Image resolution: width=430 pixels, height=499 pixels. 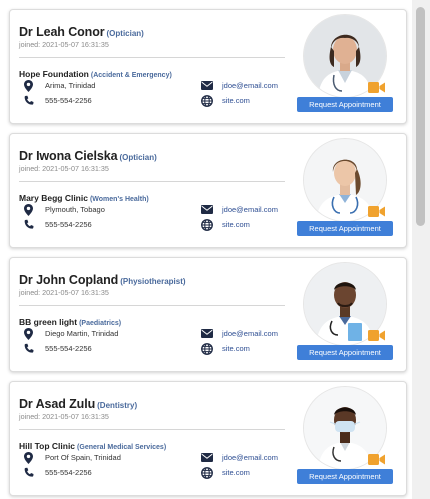 What do you see at coordinates (83, 457) in the screenshot?
I see `location-text: Port Of Spain, Trinidad` at bounding box center [83, 457].